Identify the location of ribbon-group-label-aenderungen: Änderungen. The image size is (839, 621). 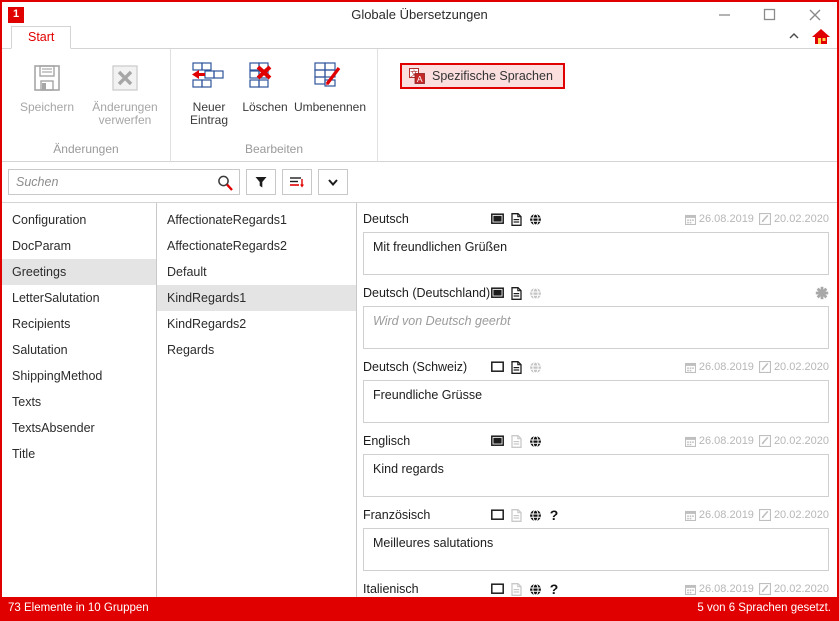
(86, 149).